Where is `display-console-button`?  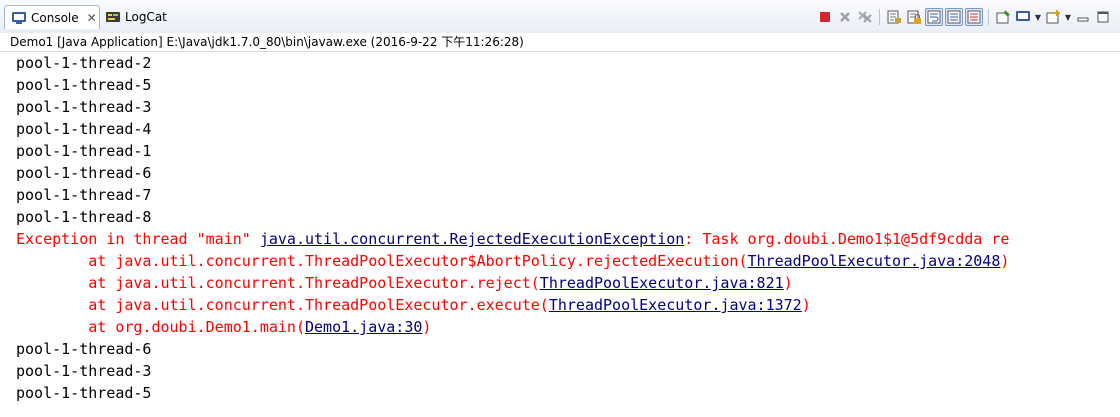 display-console-button is located at coordinates (1023, 17).